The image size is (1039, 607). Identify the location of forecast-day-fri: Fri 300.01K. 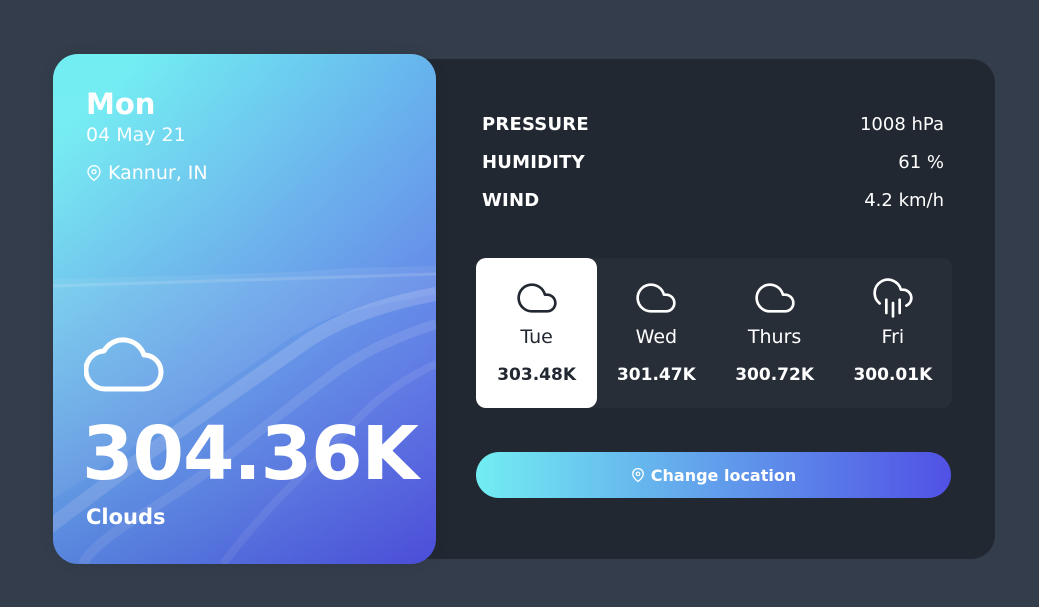
(893, 333).